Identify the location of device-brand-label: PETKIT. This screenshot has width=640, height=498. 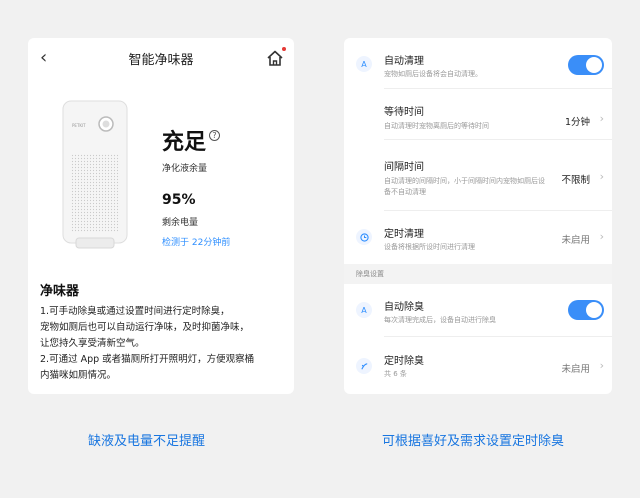
(79, 125).